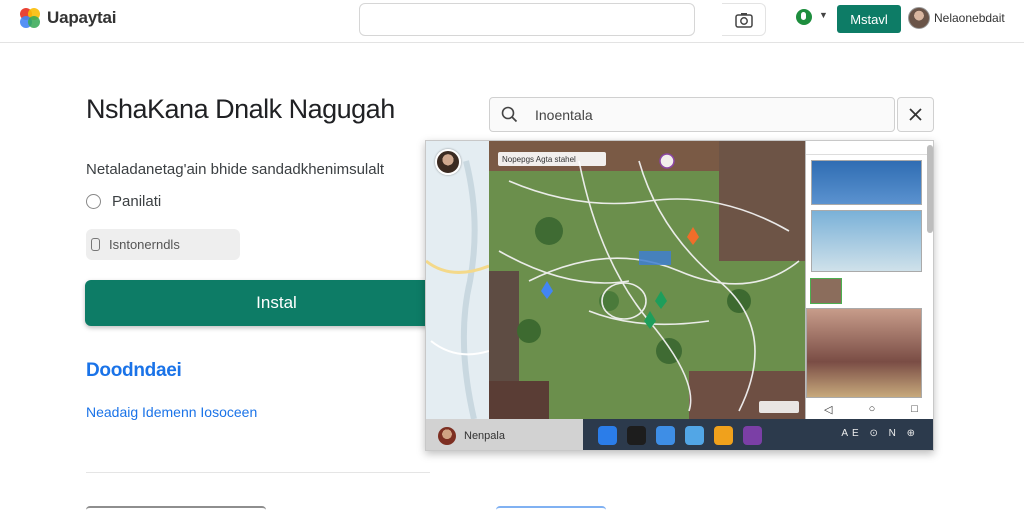 The height and width of the screenshot is (516, 1024). I want to click on info-chip: Isntonerndls, so click(163, 244).